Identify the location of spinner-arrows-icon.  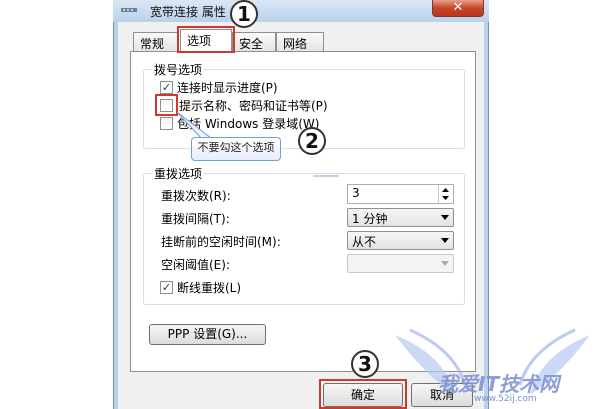
(445, 194).